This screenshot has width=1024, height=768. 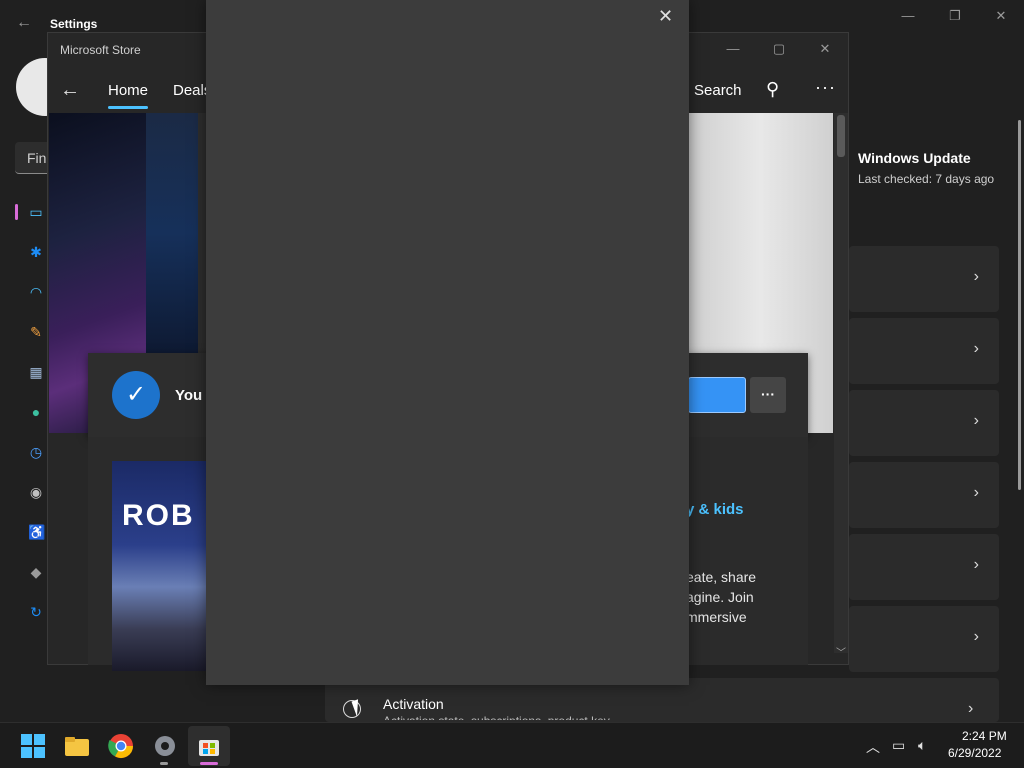 I want to click on game-logo: ROB, so click(x=158, y=515).